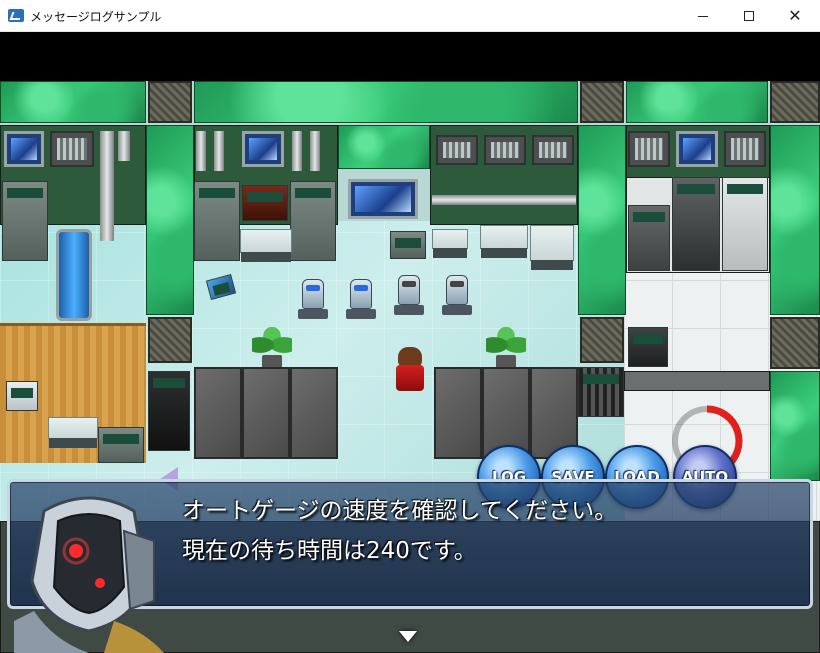 The height and width of the screenshot is (653, 820). What do you see at coordinates (552, 247) in the screenshot?
I see `laptop-desk` at bounding box center [552, 247].